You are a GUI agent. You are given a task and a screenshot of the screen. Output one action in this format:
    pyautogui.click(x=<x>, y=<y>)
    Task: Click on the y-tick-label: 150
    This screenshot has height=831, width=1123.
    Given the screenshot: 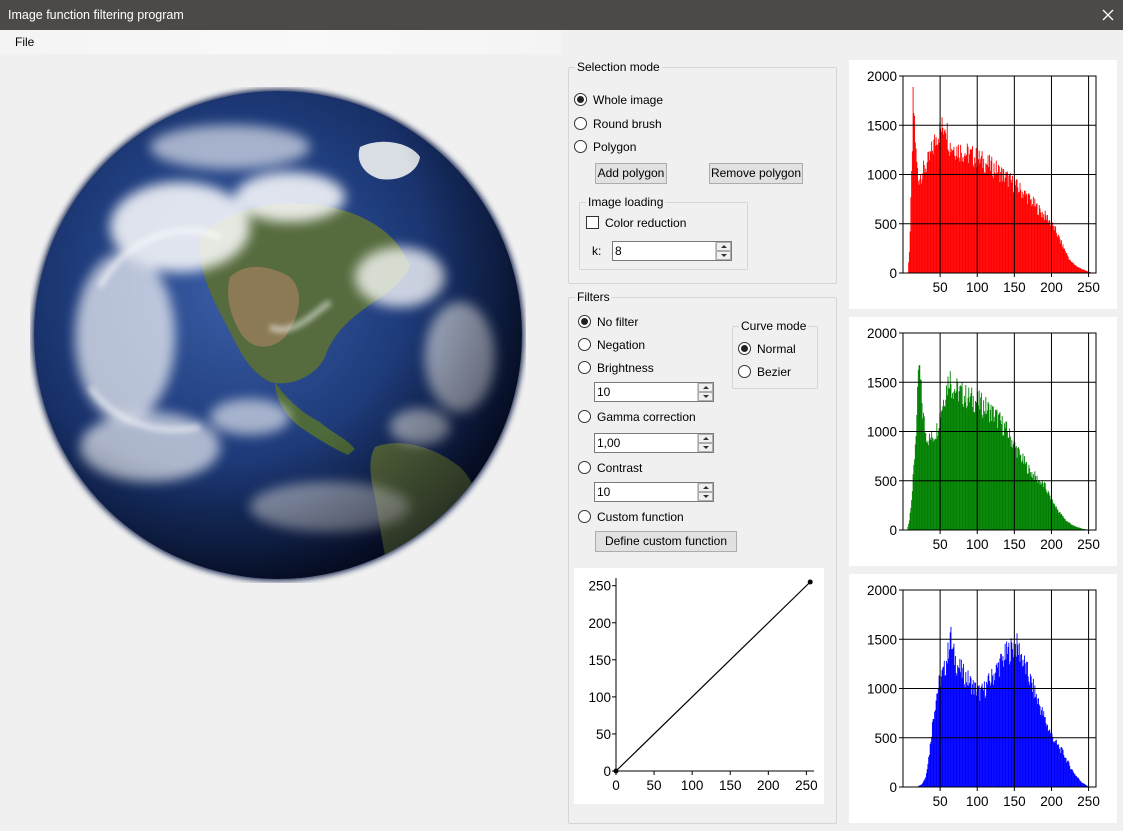 What is the action you would take?
    pyautogui.click(x=599, y=660)
    